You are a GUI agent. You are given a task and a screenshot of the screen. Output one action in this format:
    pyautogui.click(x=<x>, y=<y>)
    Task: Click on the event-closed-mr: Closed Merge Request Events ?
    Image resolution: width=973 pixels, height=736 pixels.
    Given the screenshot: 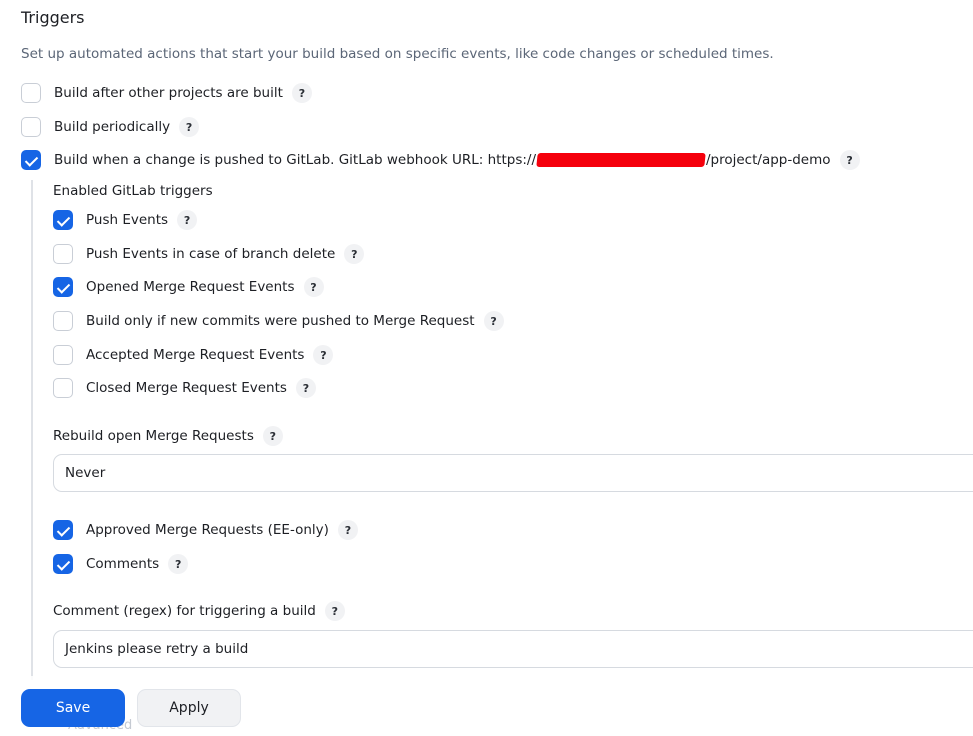 What is the action you would take?
    pyautogui.click(x=184, y=388)
    